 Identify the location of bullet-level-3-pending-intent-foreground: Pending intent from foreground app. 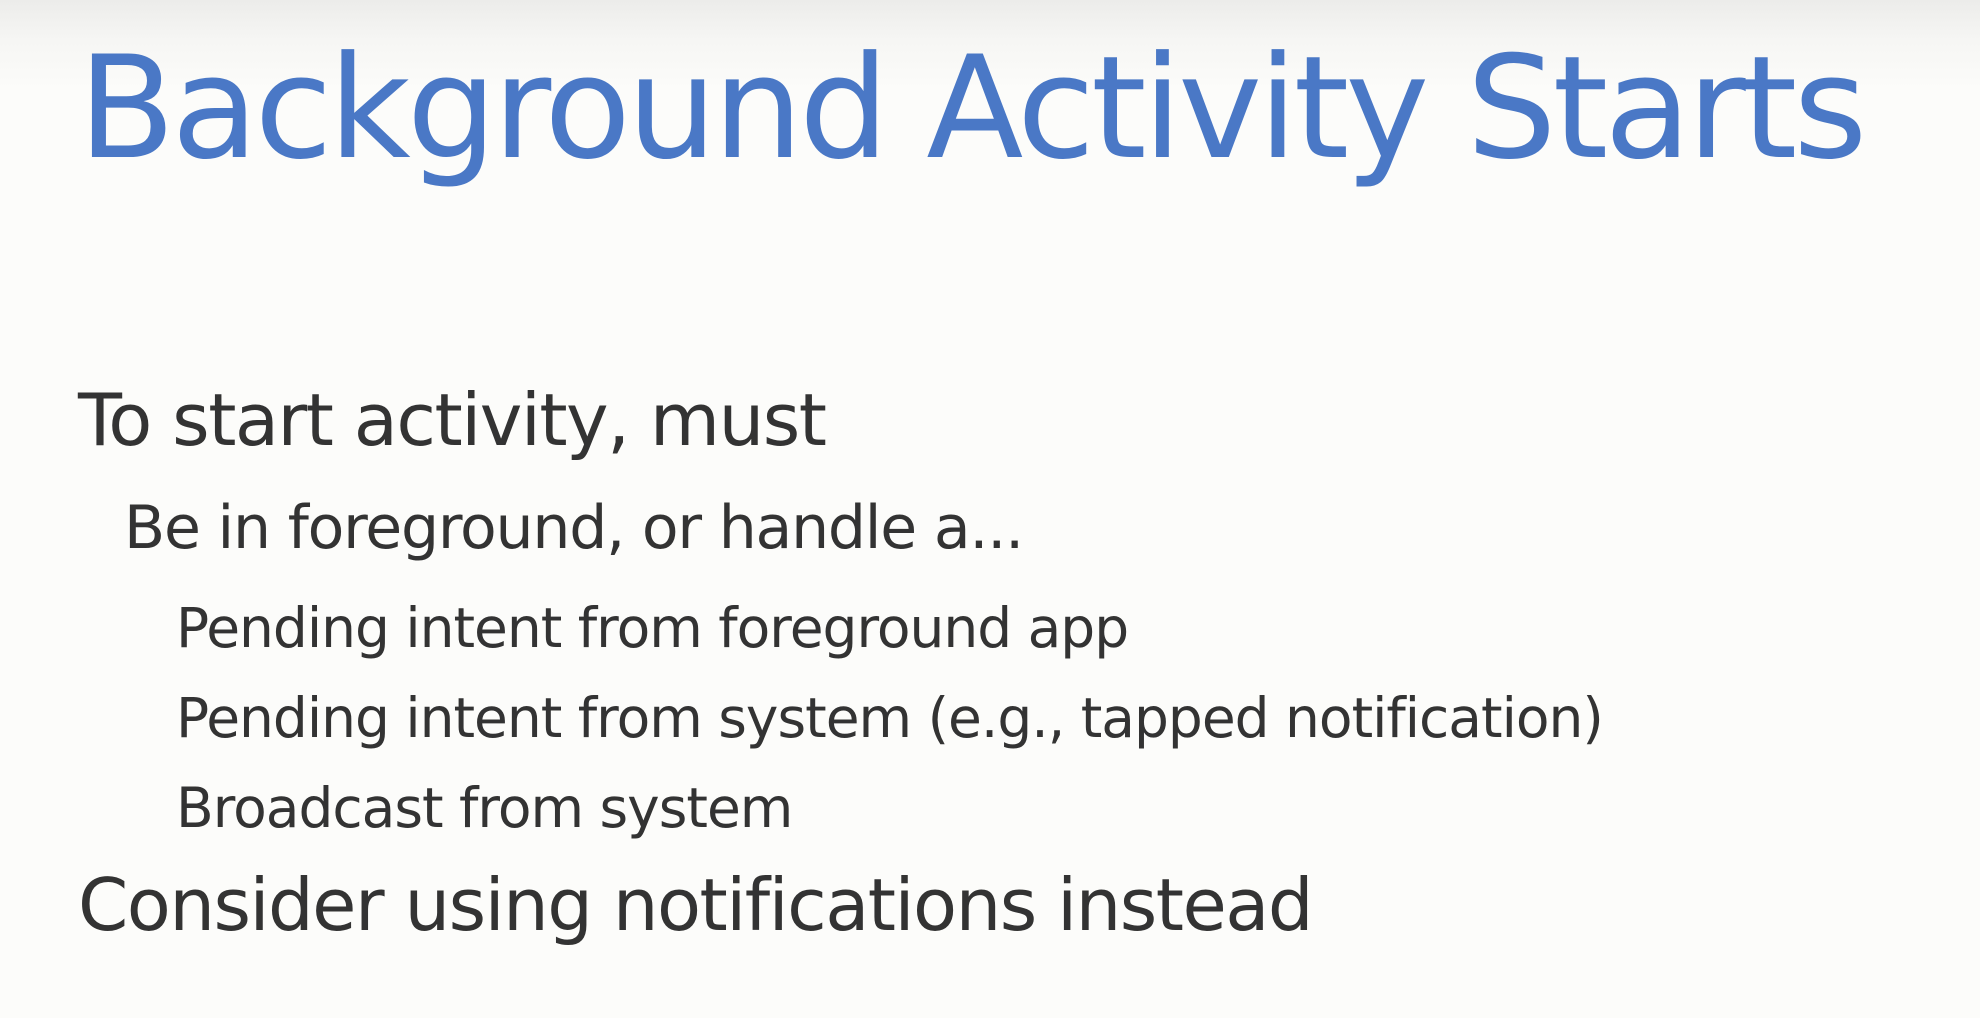
(652, 628).